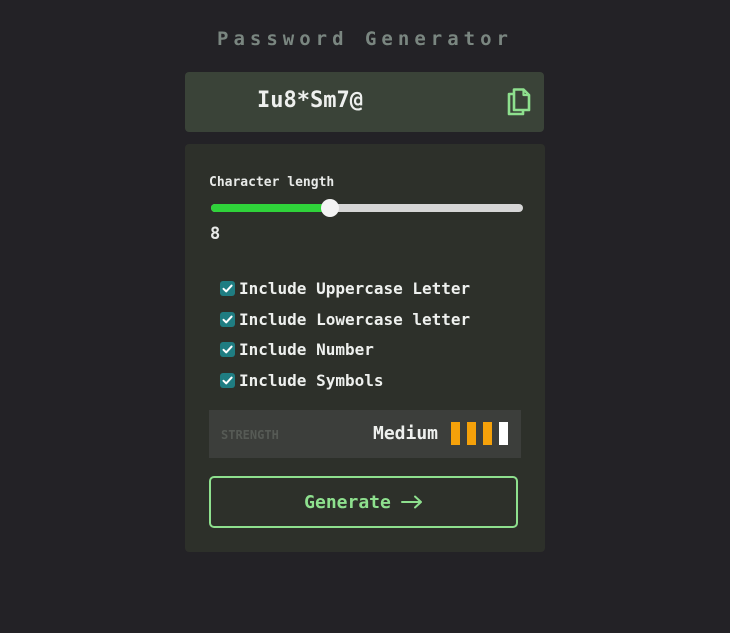 The image size is (730, 633). I want to click on strength-bars, so click(483, 433).